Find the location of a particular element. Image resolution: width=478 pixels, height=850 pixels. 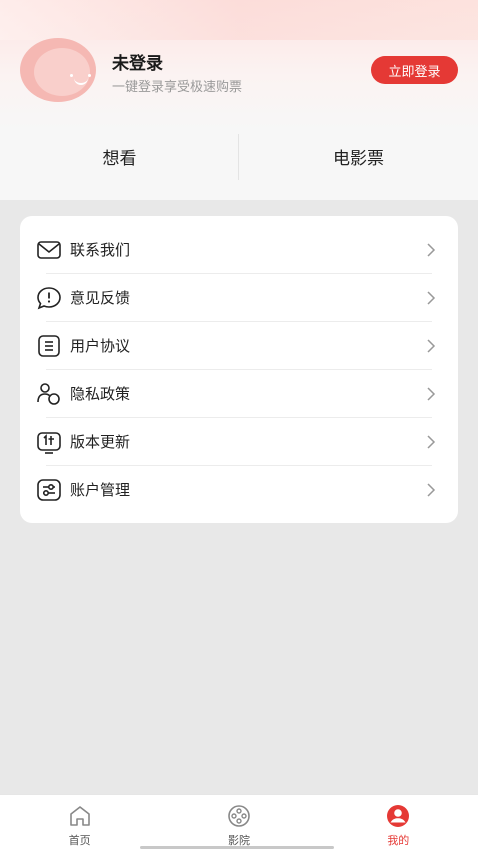

menu-item-label: 隐私政策 is located at coordinates (100, 394).